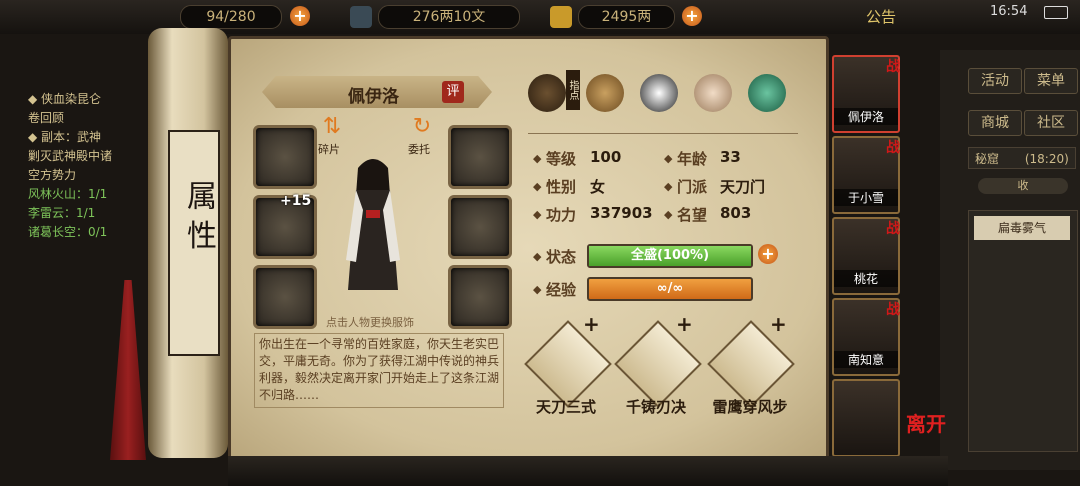 This screenshot has height=486, width=1080. What do you see at coordinates (606, 157) in the screenshot?
I see `level-value: 100` at bounding box center [606, 157].